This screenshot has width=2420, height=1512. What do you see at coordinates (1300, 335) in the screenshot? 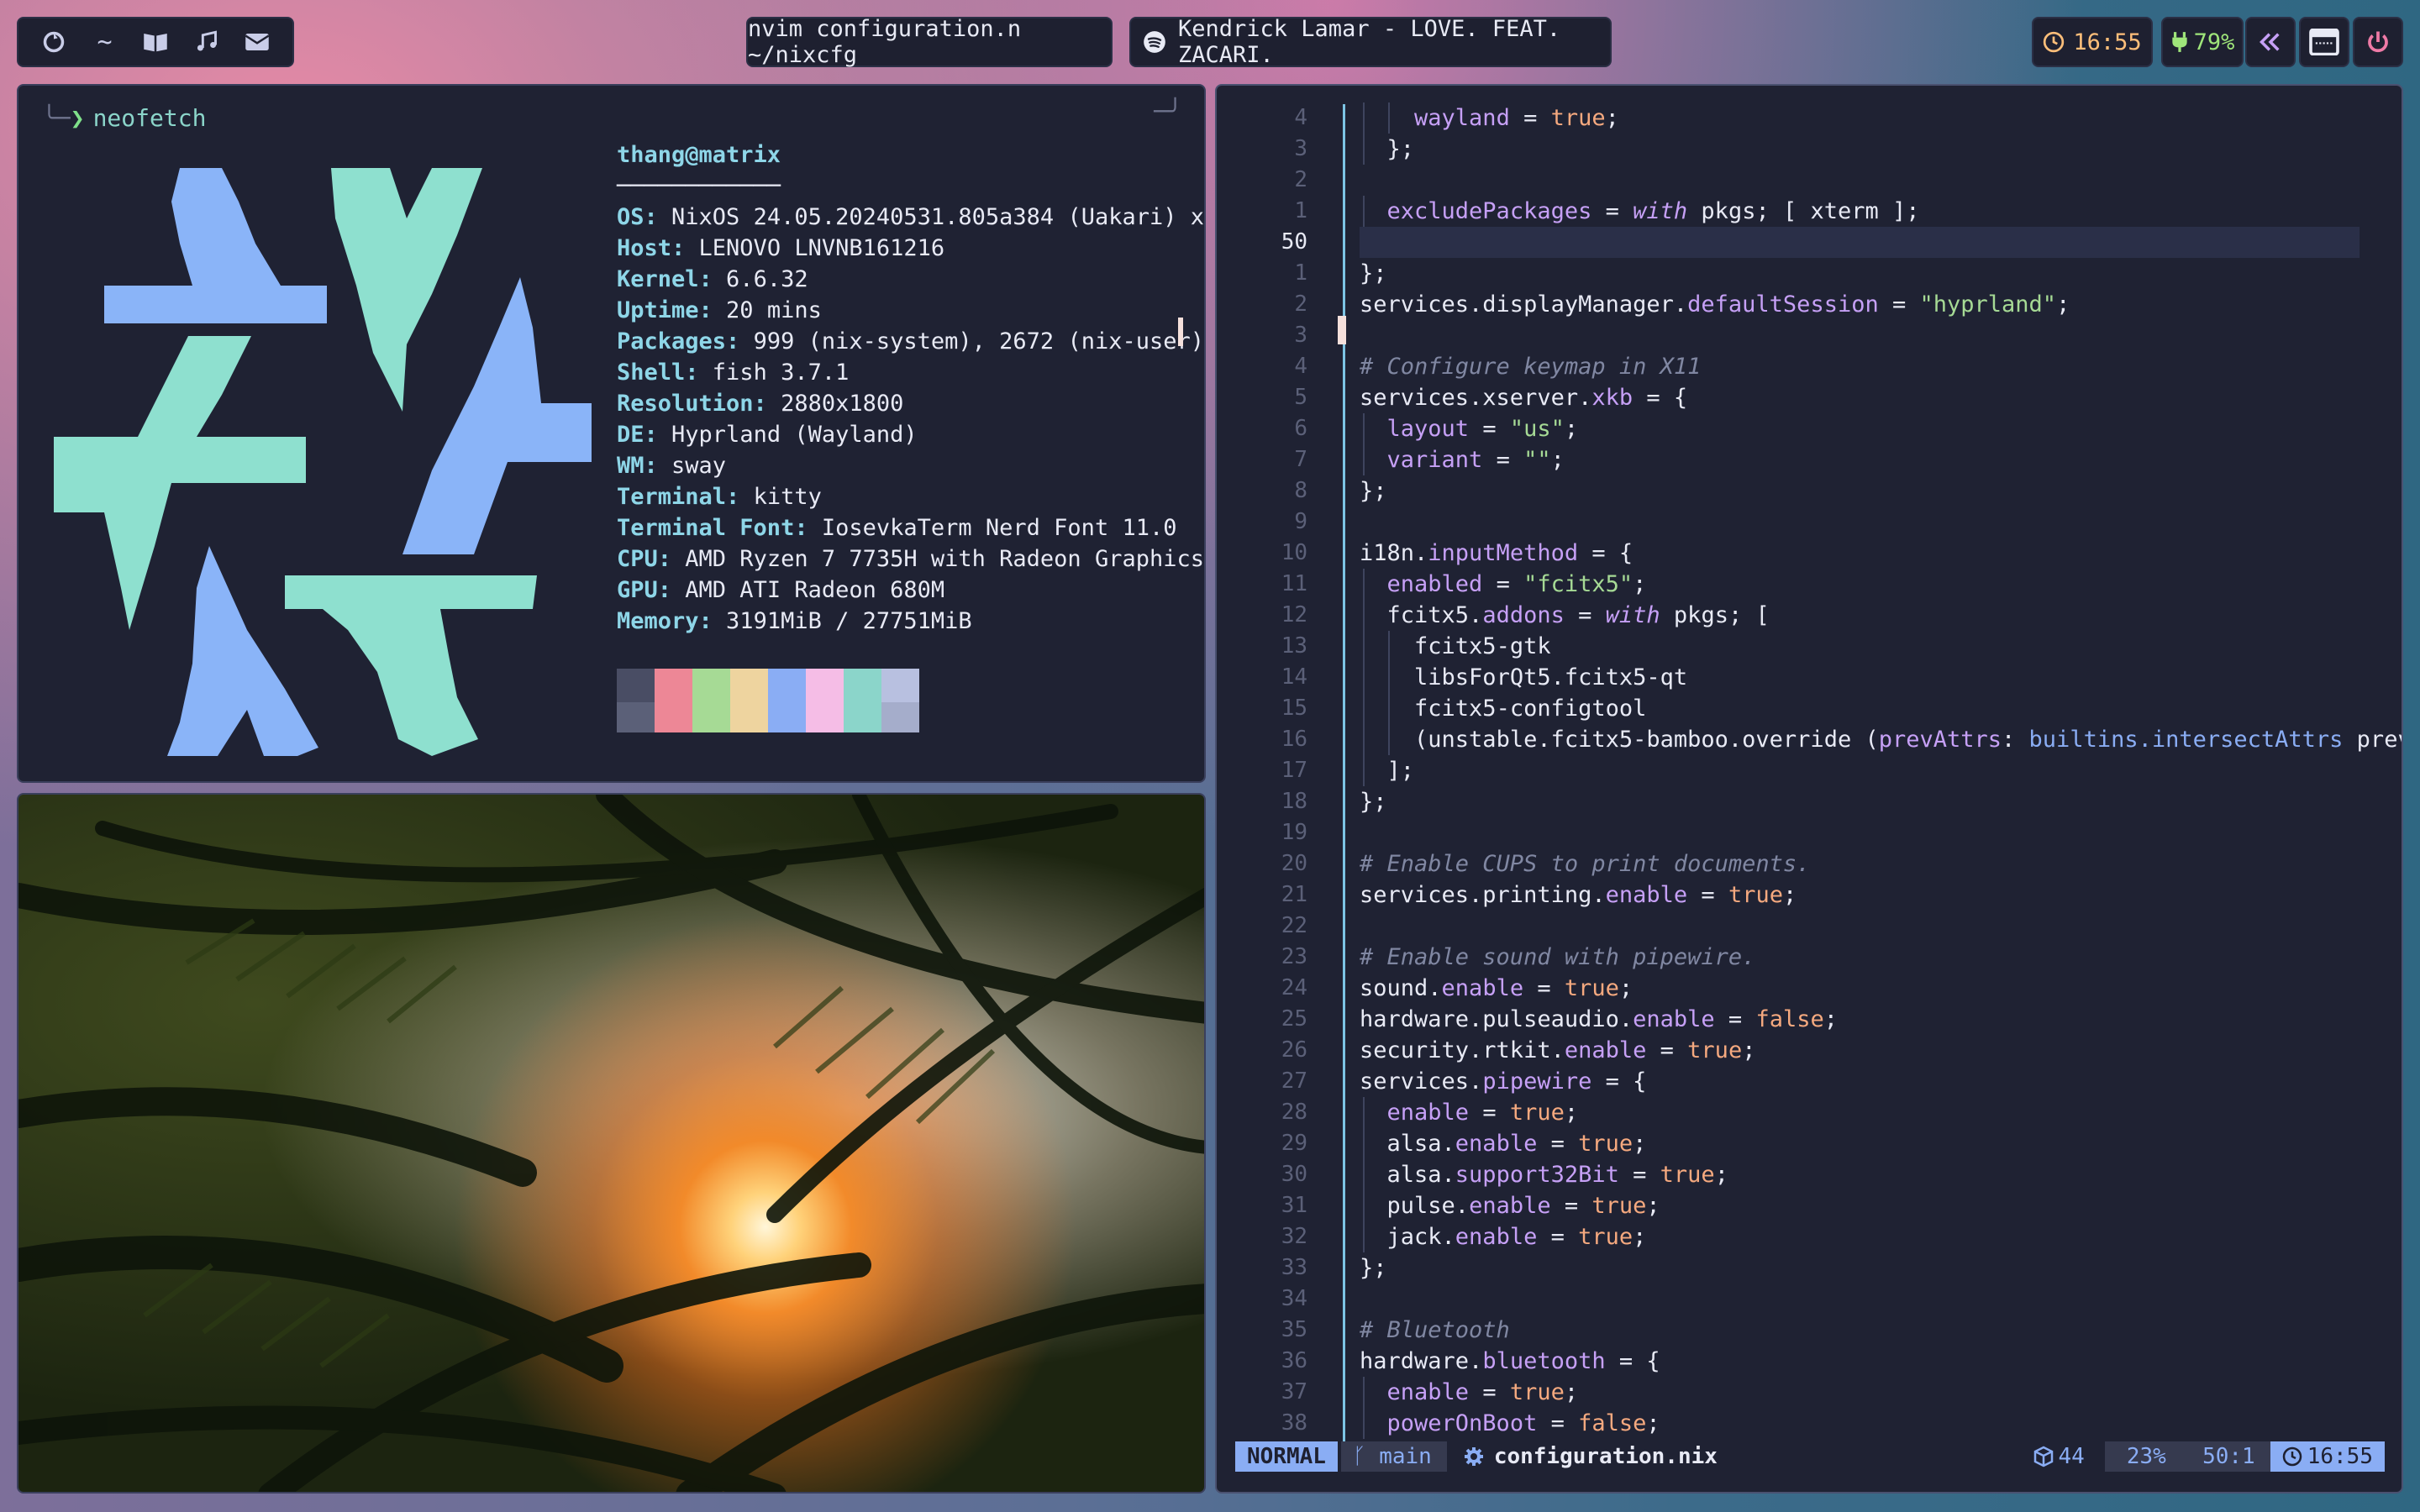
I see `line-number: 3` at bounding box center [1300, 335].